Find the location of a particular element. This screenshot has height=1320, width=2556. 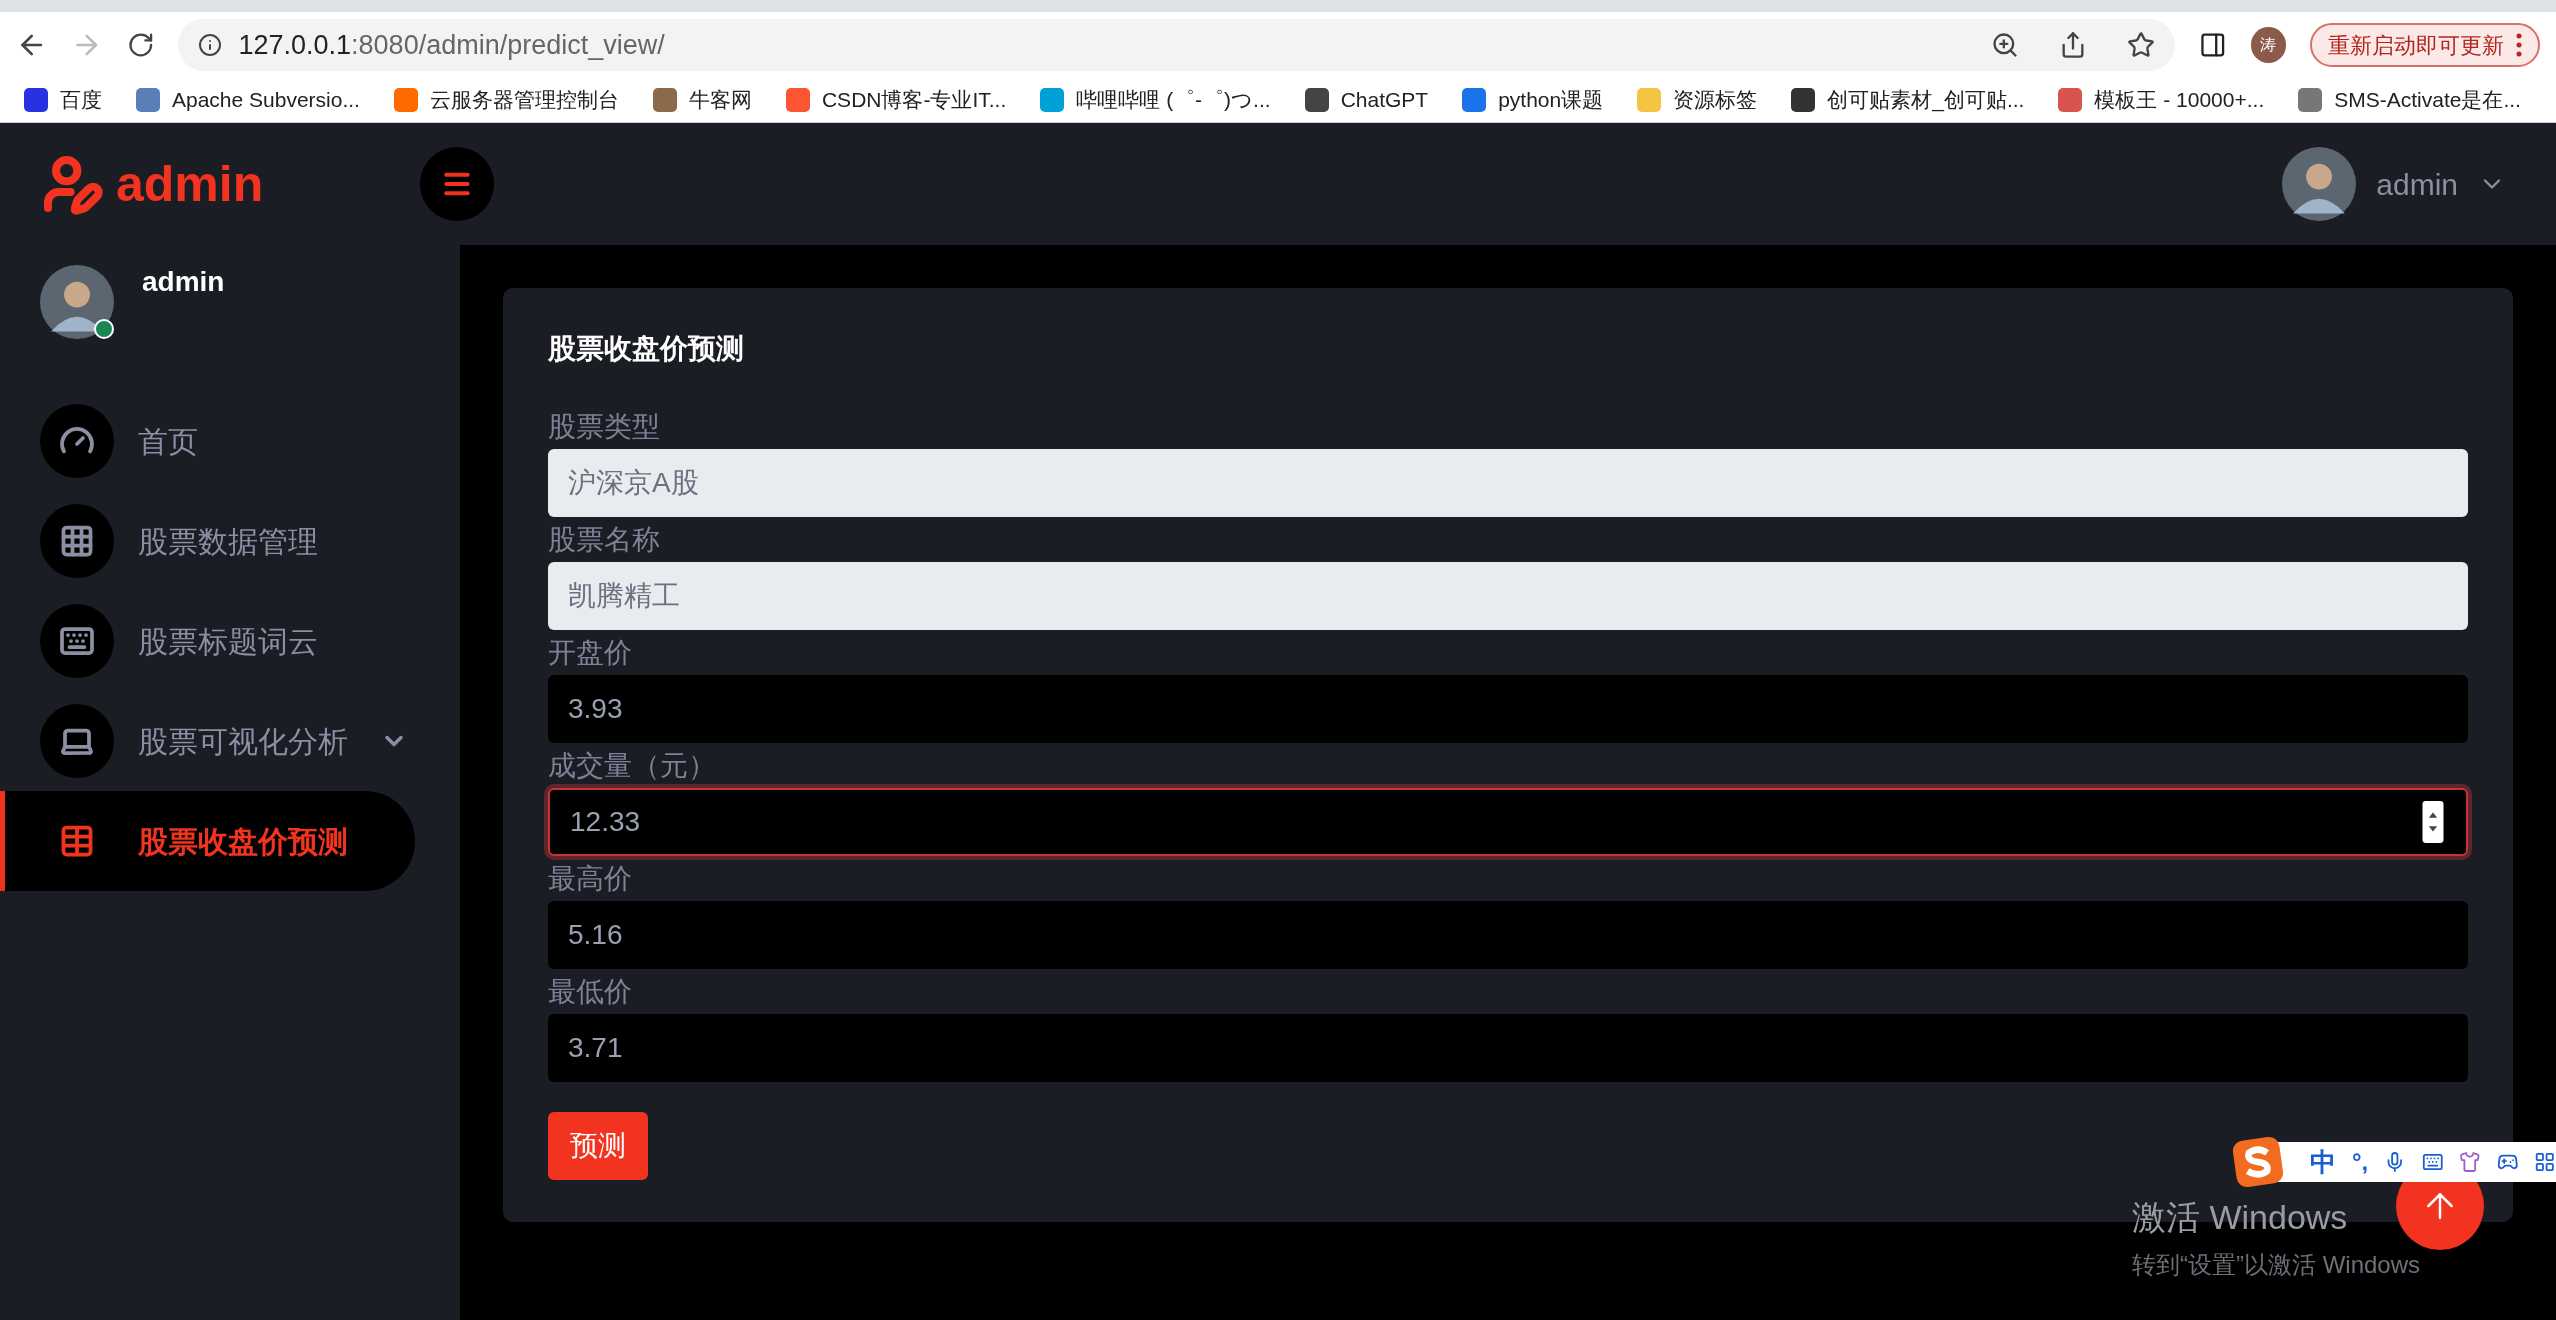

nav-label: 股票可视化分析 is located at coordinates (243, 741).